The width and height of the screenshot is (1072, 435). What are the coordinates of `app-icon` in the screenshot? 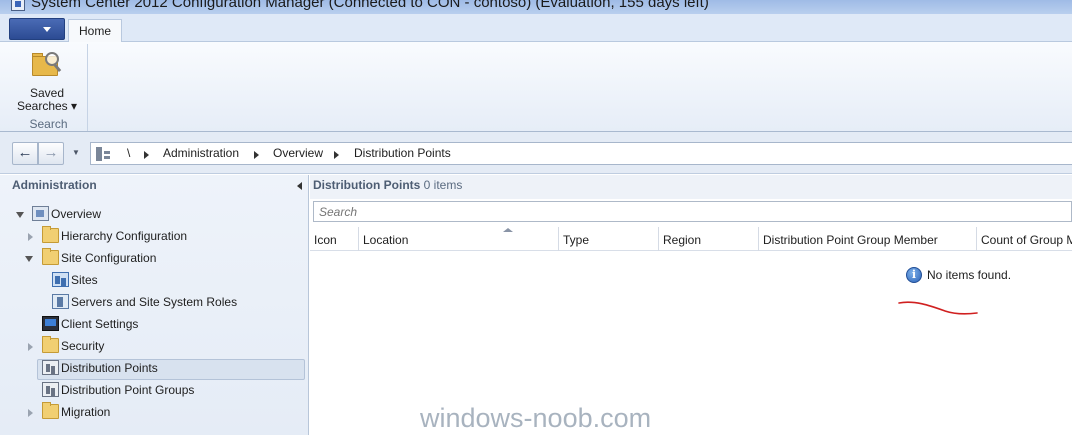 It's located at (18, 5).